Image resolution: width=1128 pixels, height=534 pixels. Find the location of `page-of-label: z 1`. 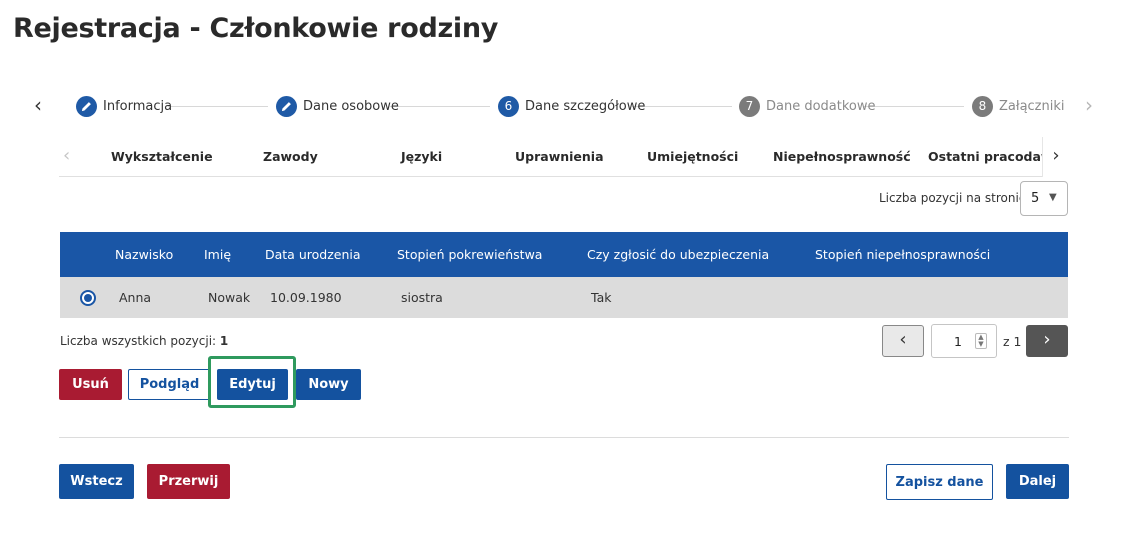

page-of-label: z 1 is located at coordinates (1012, 341).